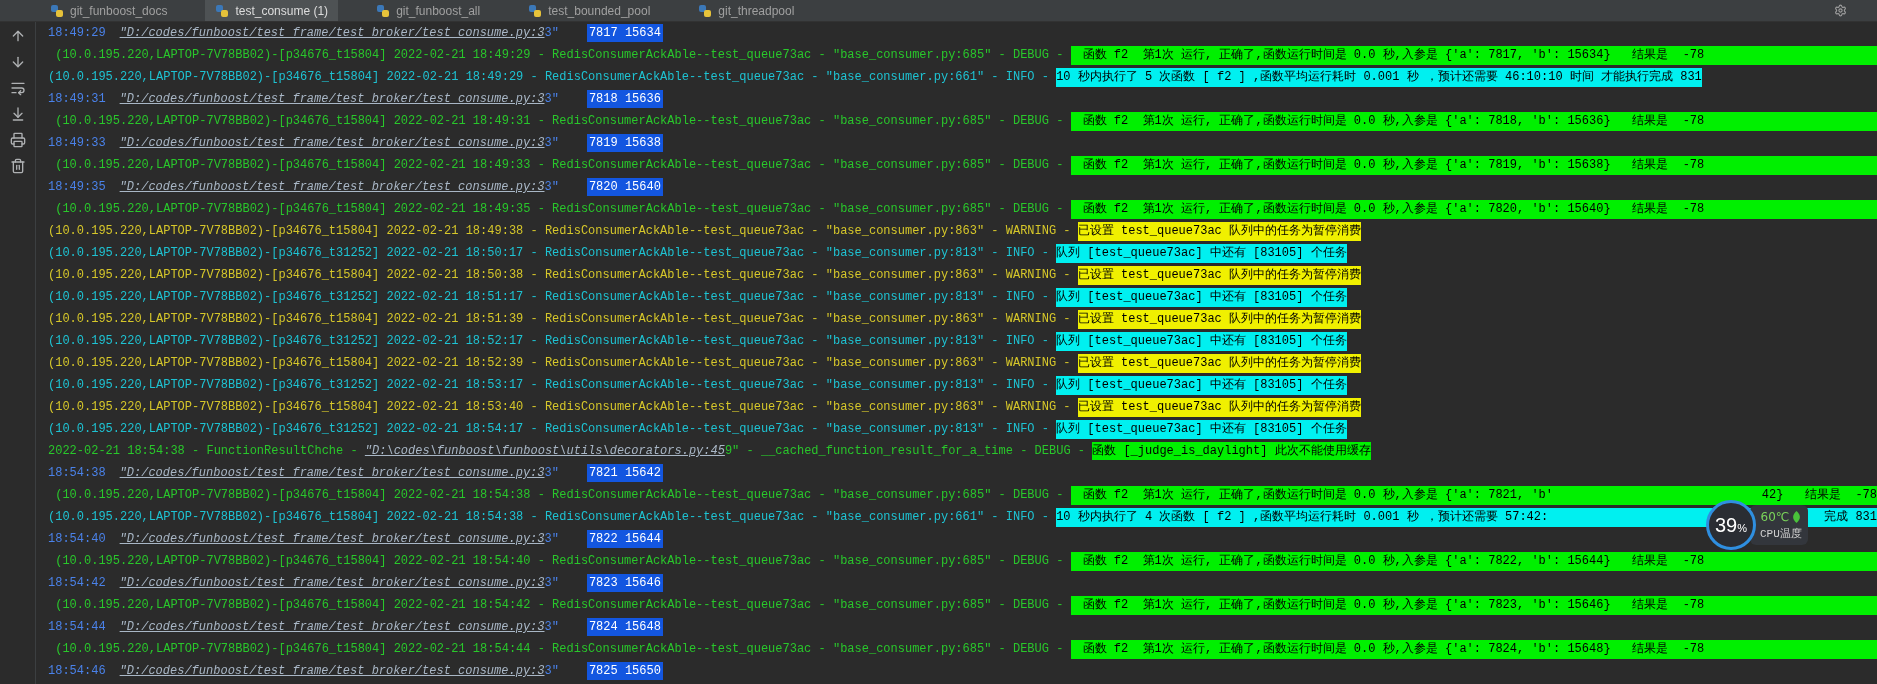 The width and height of the screenshot is (1877, 684). Describe the element at coordinates (624, 473) in the screenshot. I see `printed-value: 7821 15642` at that location.